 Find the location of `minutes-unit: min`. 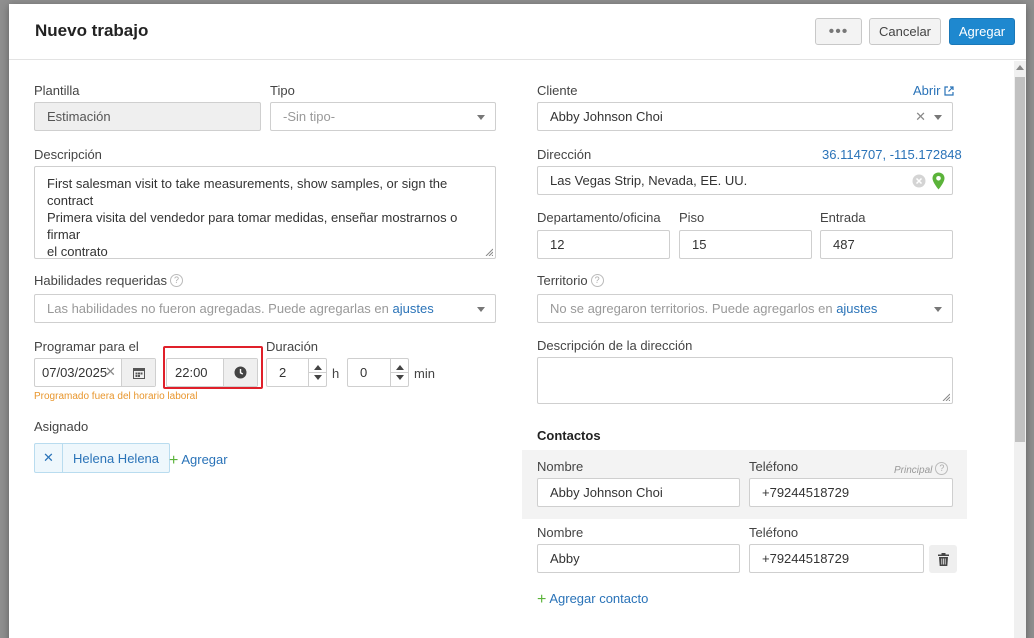

minutes-unit: min is located at coordinates (424, 373).